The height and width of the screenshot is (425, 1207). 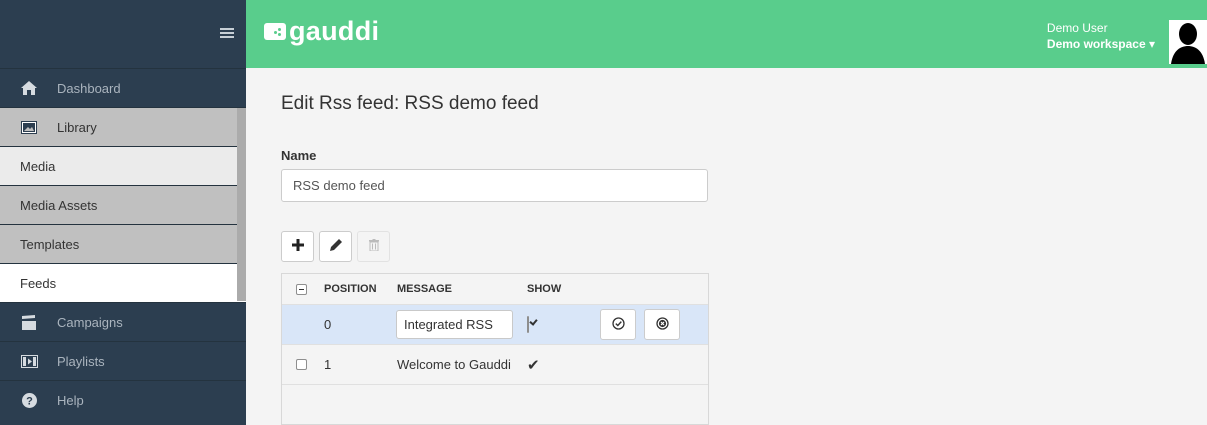 I want to click on workspace-dropdown: Demo workspace ▾, so click(x=1101, y=44).